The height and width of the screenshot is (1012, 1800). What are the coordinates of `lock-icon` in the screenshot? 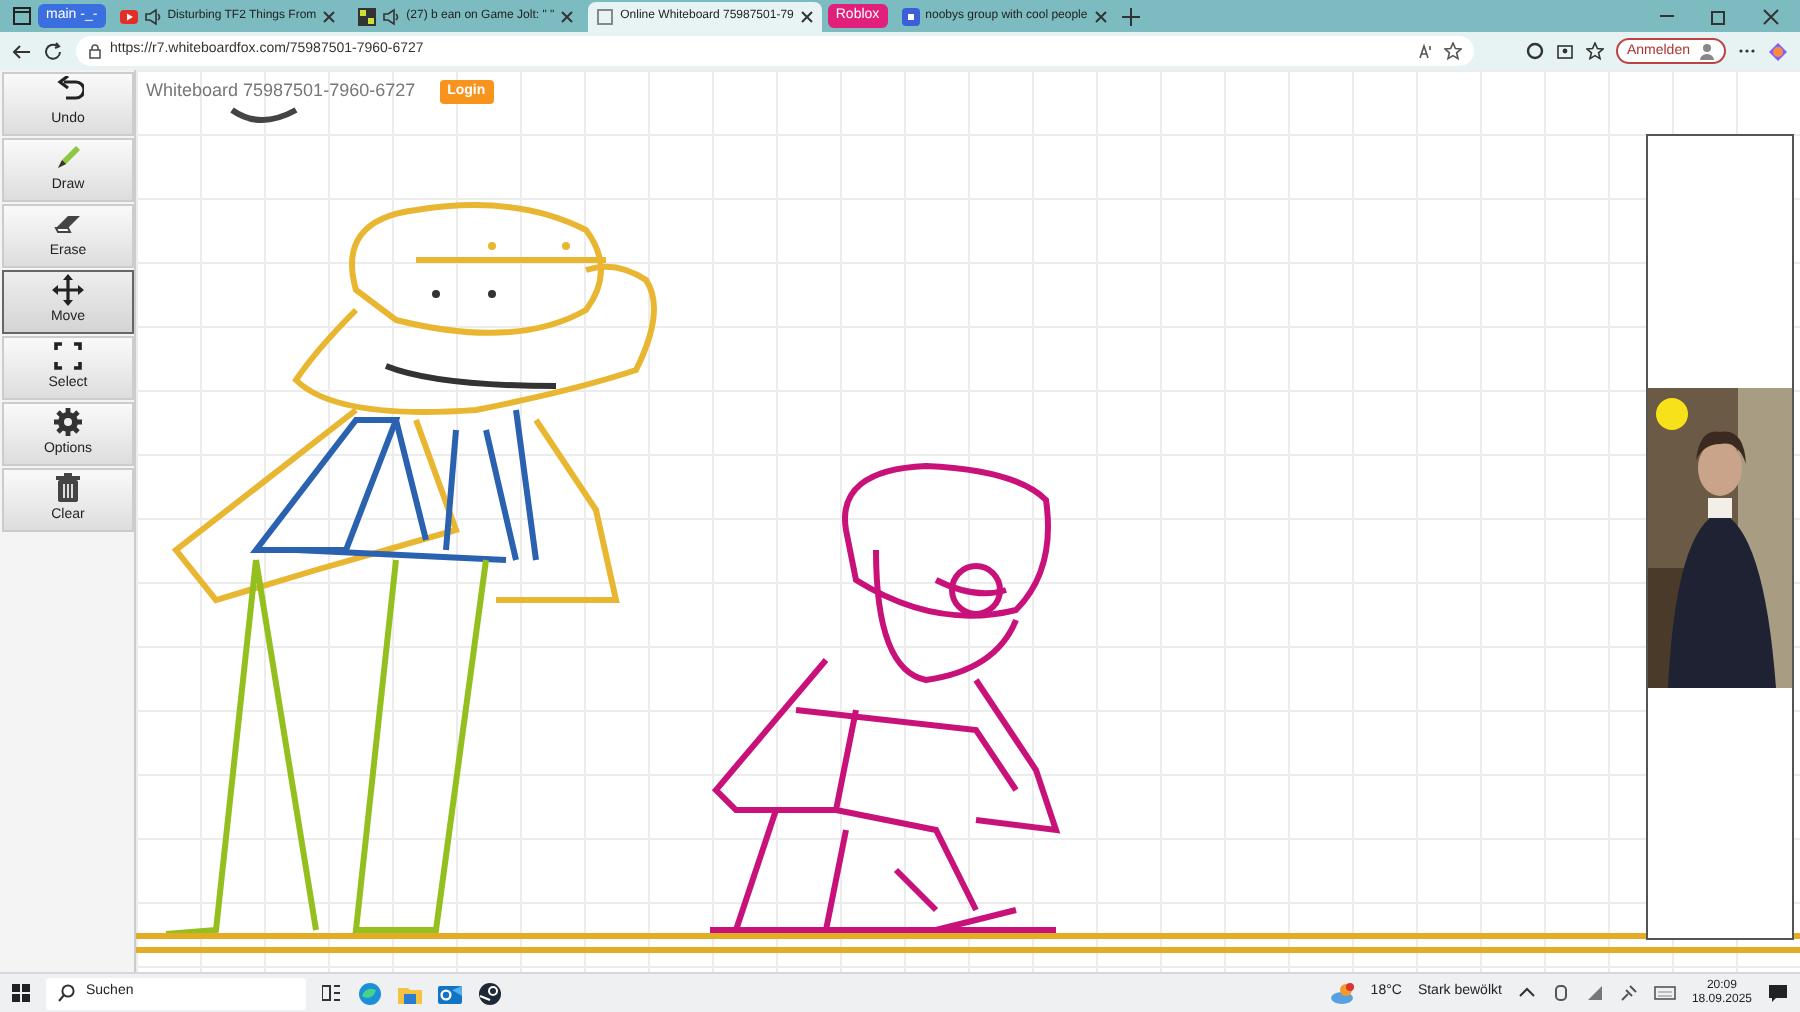 It's located at (95, 51).